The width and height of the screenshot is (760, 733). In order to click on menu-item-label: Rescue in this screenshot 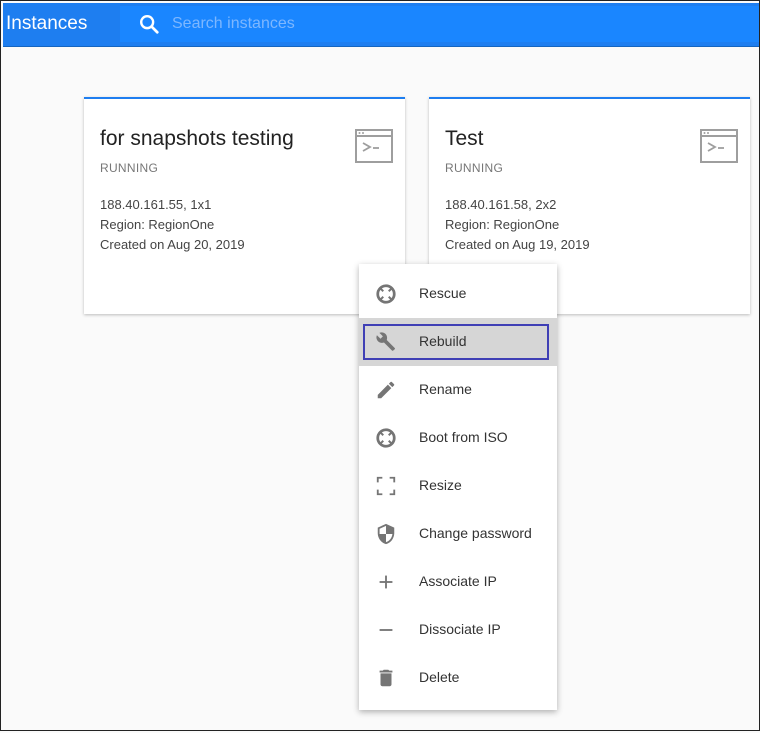, I will do `click(443, 293)`.